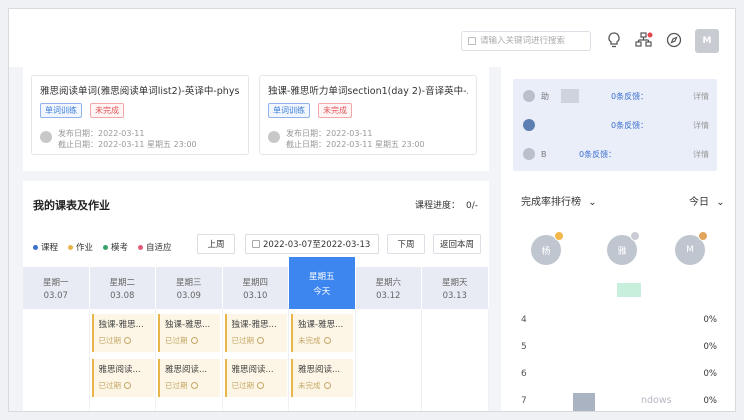  I want to click on top-bar: M, so click(372, 38).